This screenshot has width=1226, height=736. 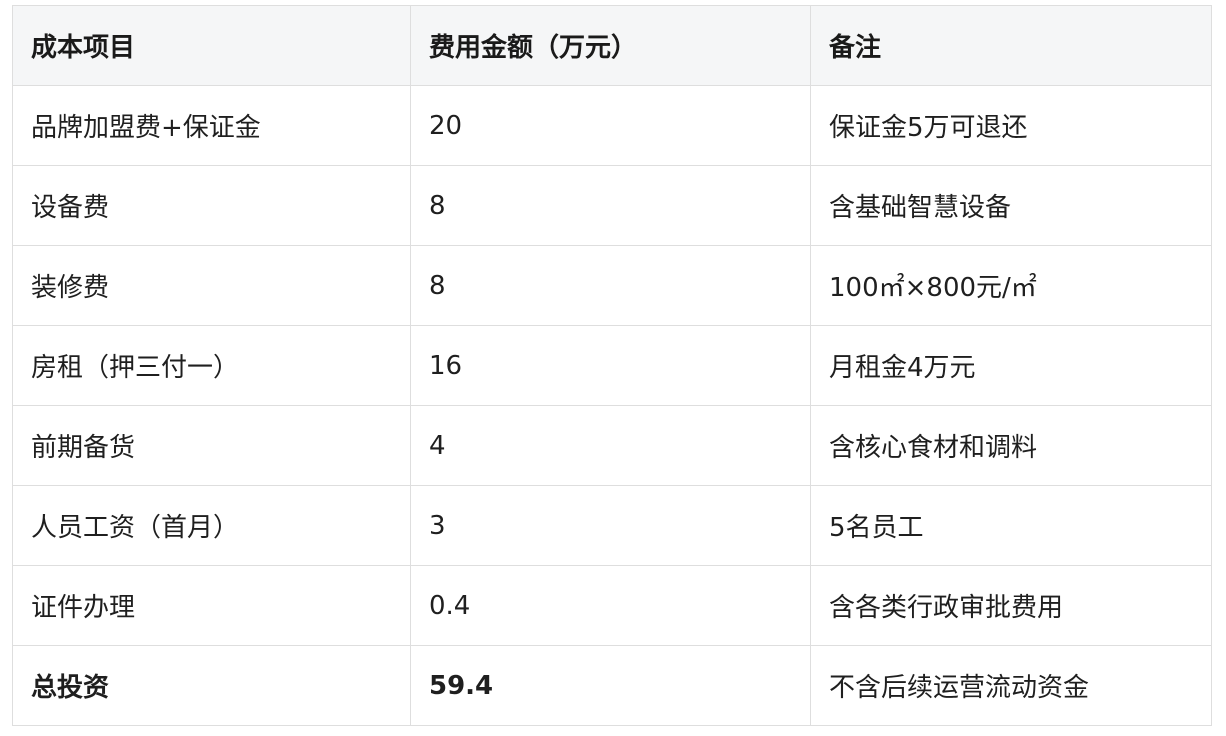 I want to click on header-note: 备注, so click(x=1011, y=45).